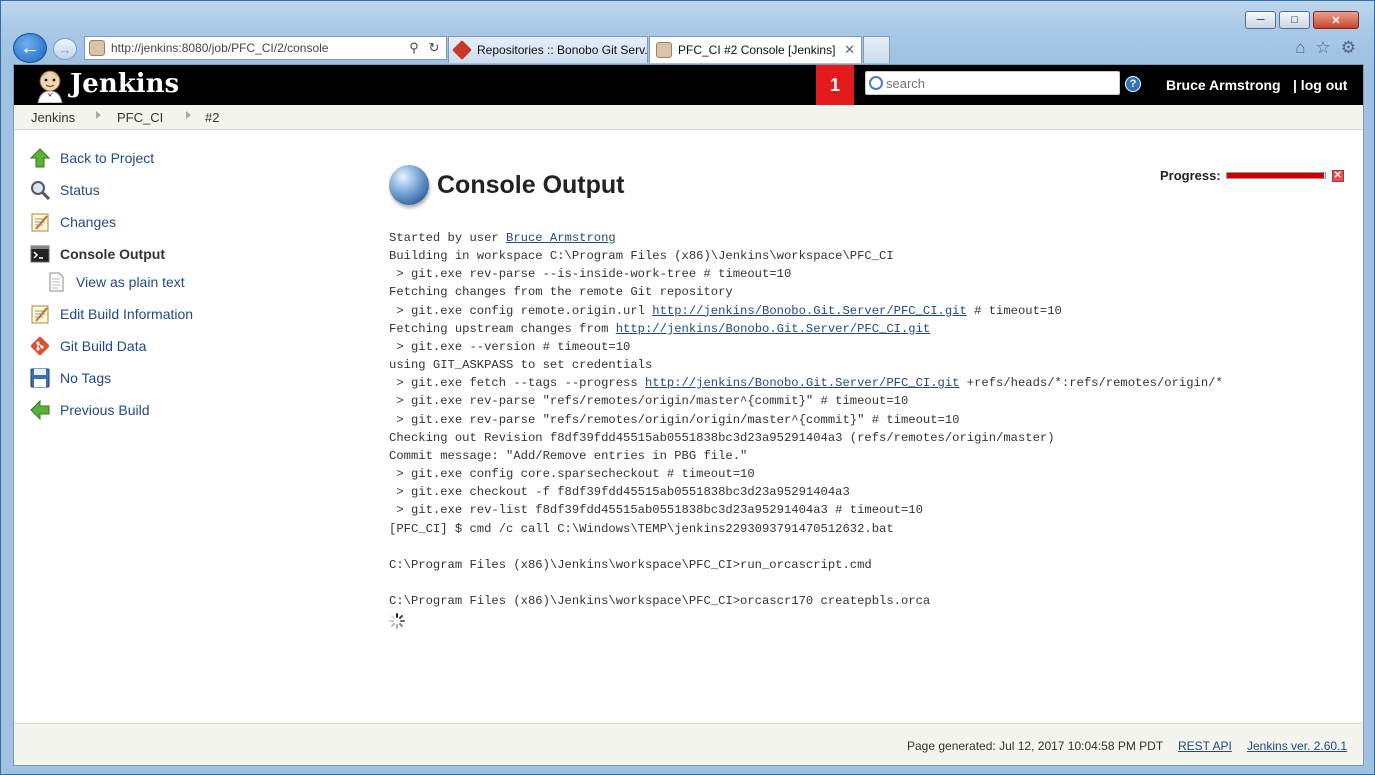 The image size is (1375, 775). I want to click on sidebar-item-status: Status, so click(65, 190).